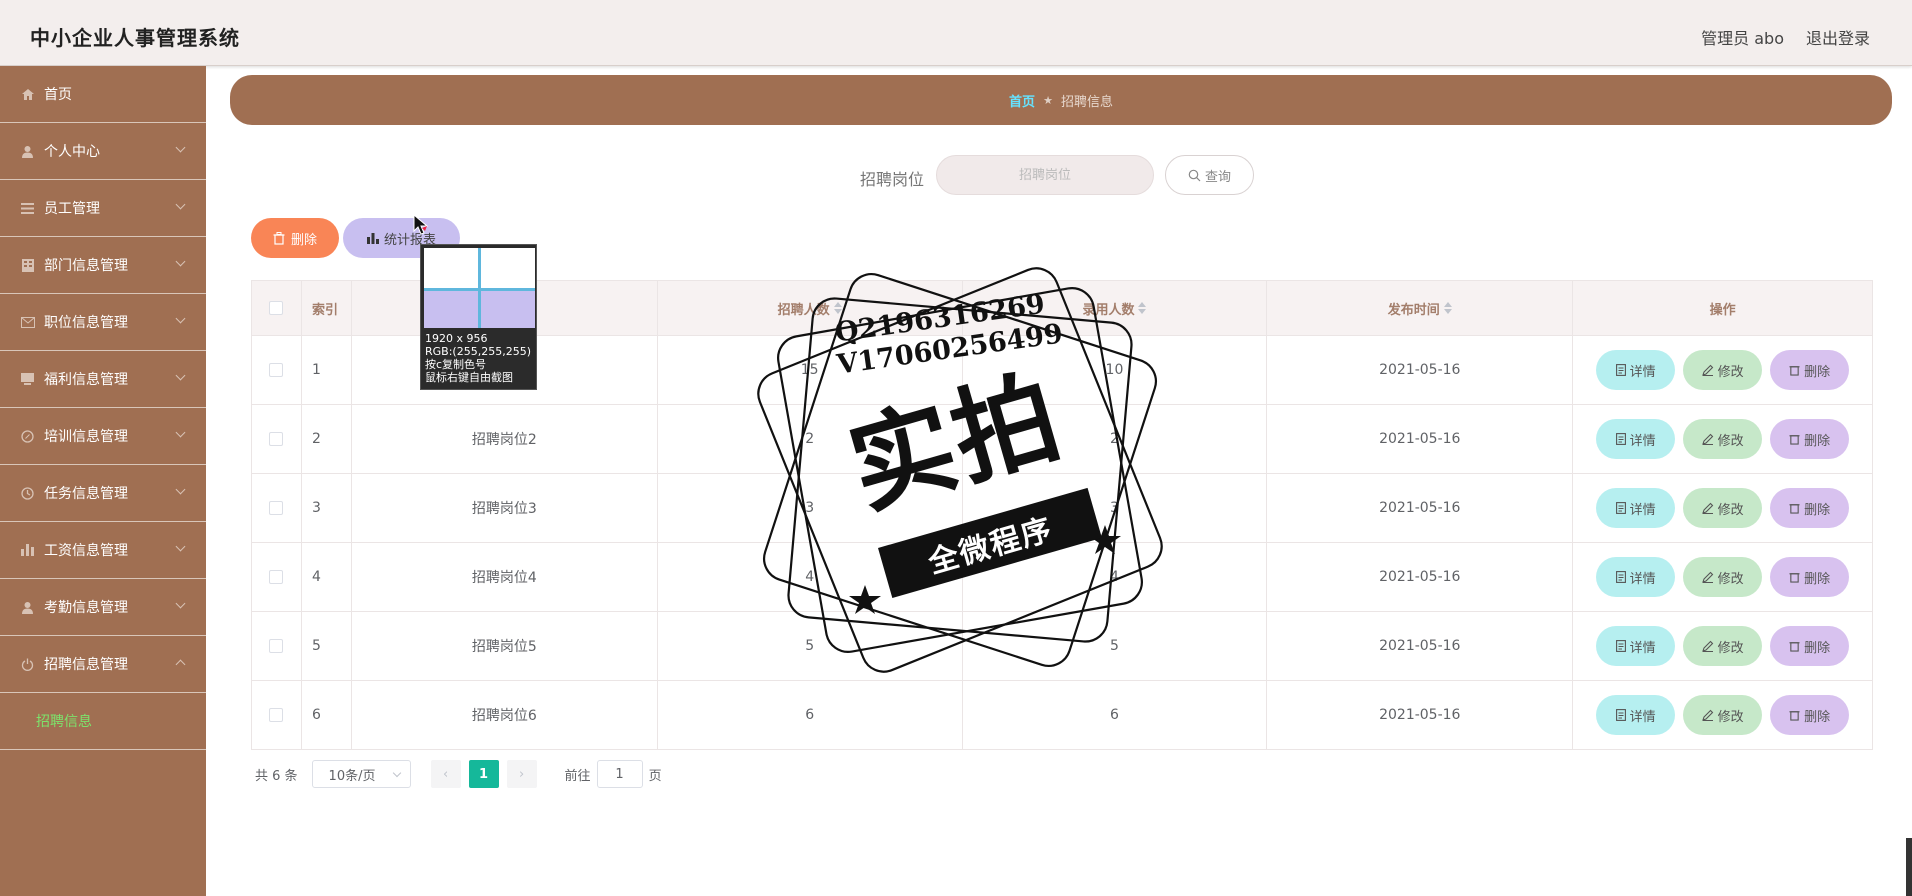 Image resolution: width=1912 pixels, height=896 pixels. Describe the element at coordinates (505, 508) in the screenshot. I see `row-position: 招聘岗位3` at that location.